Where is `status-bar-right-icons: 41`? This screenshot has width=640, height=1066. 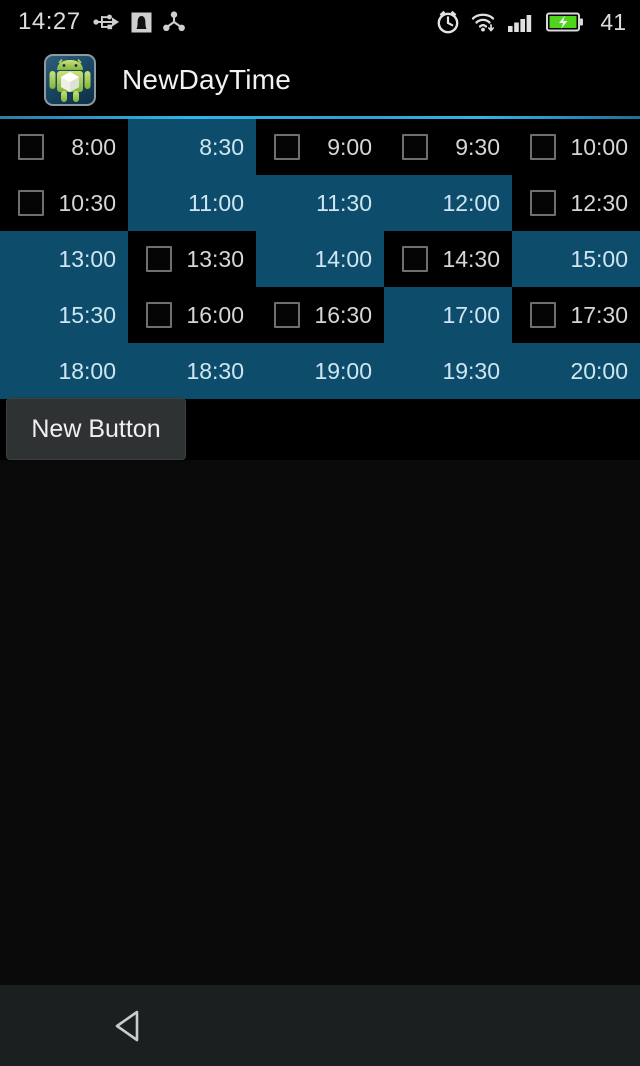 status-bar-right-icons: 41 is located at coordinates (530, 22).